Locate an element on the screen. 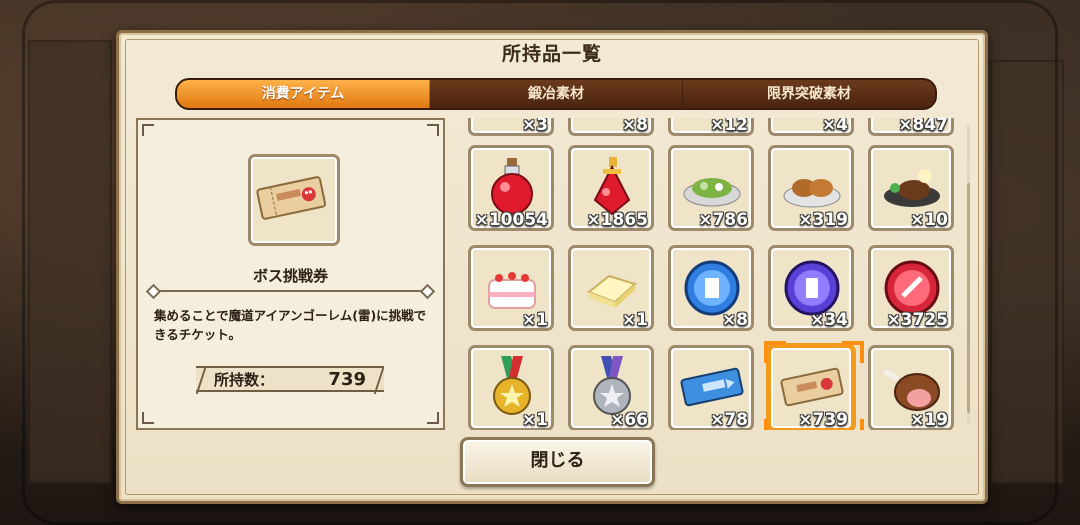 The width and height of the screenshot is (1080, 525). divider is located at coordinates (290, 291).